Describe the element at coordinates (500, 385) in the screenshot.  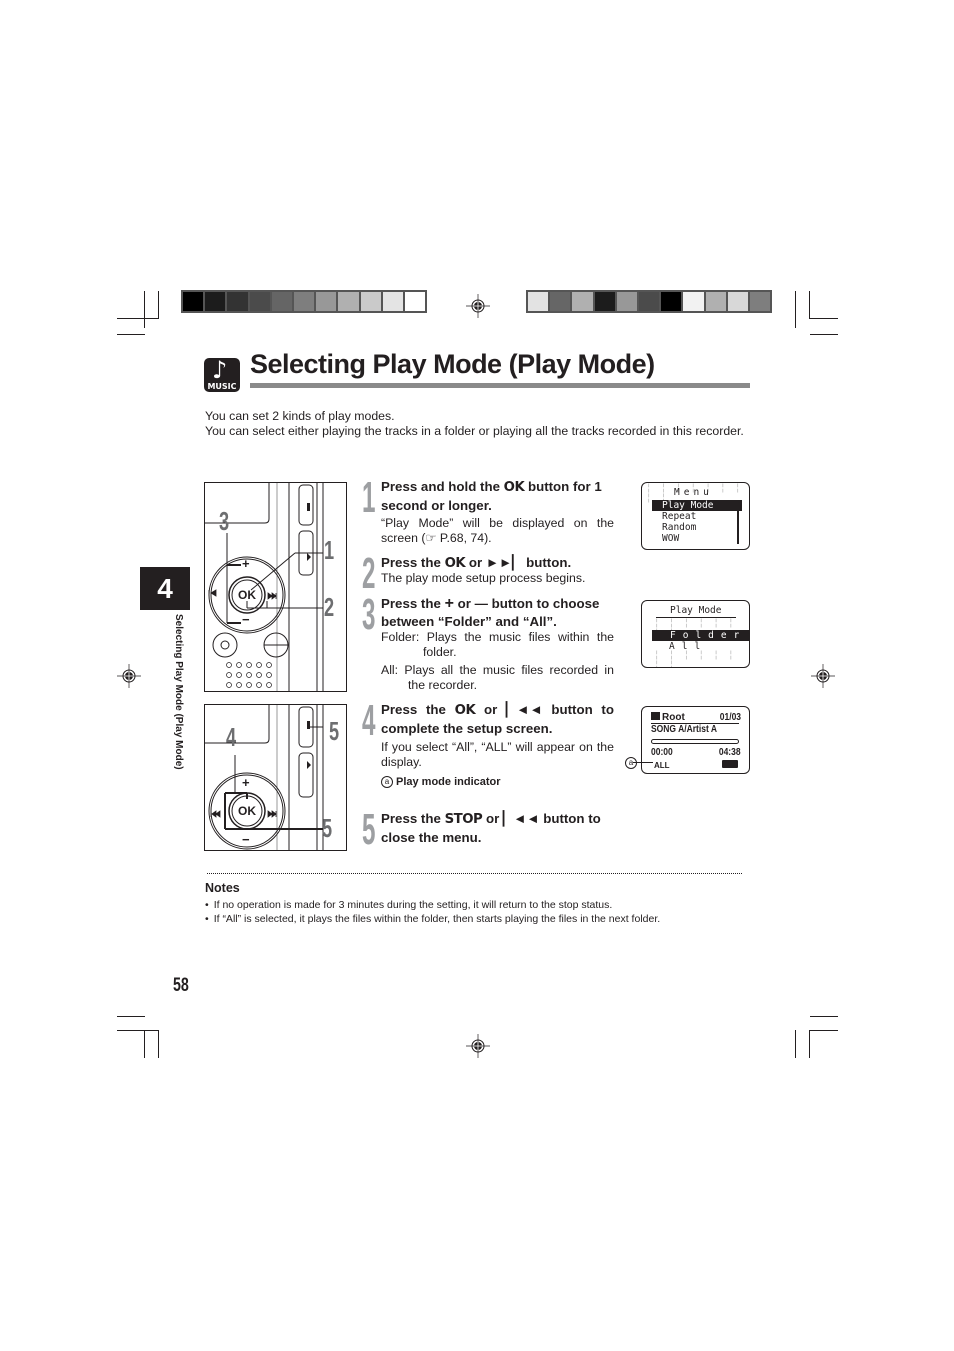
I see `title-underline` at that location.